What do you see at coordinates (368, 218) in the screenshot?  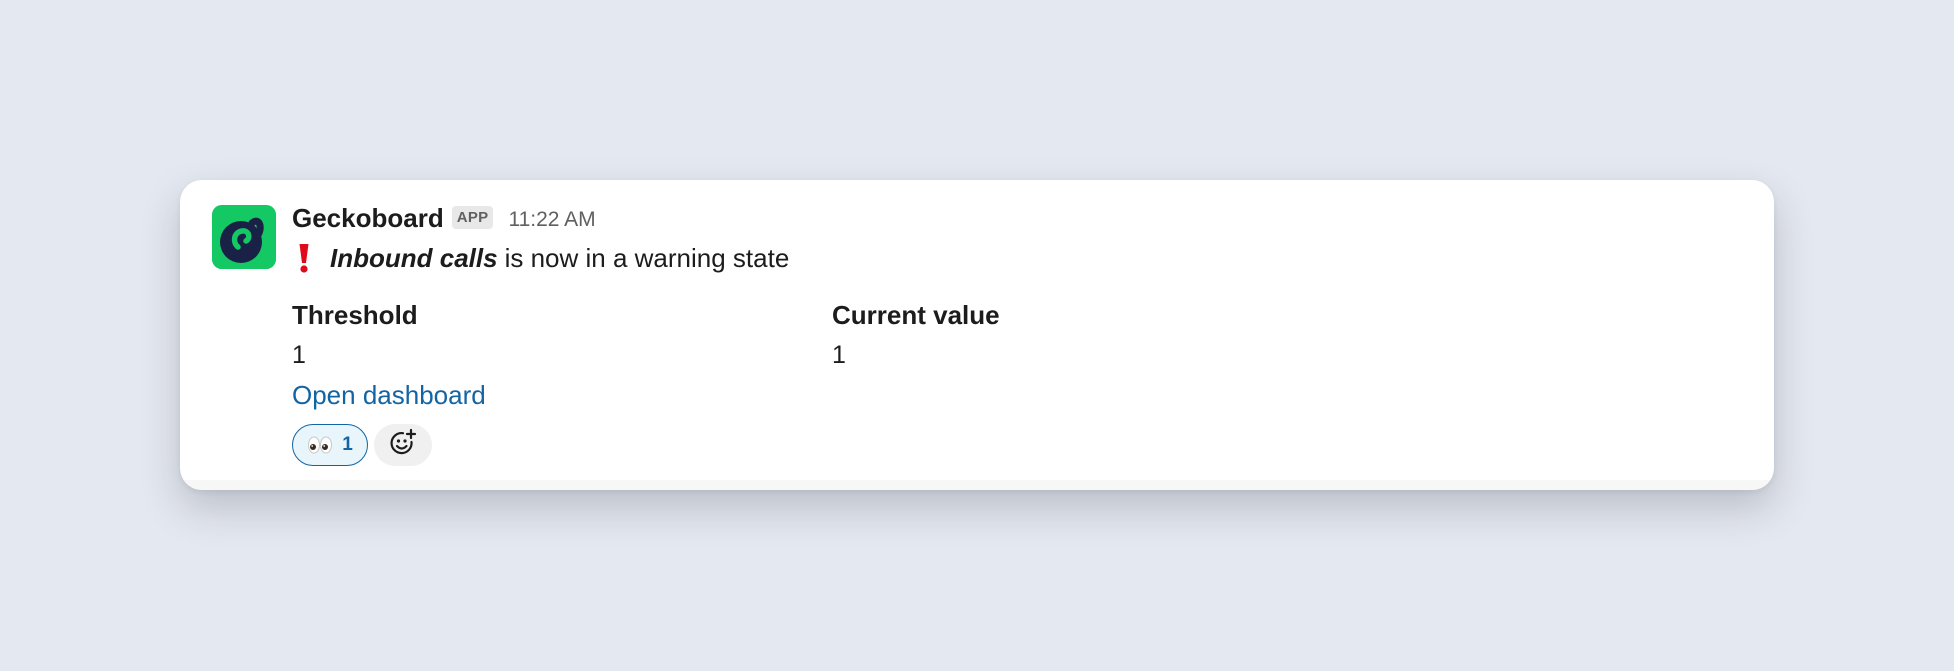 I see `sender-name: Geckoboard` at bounding box center [368, 218].